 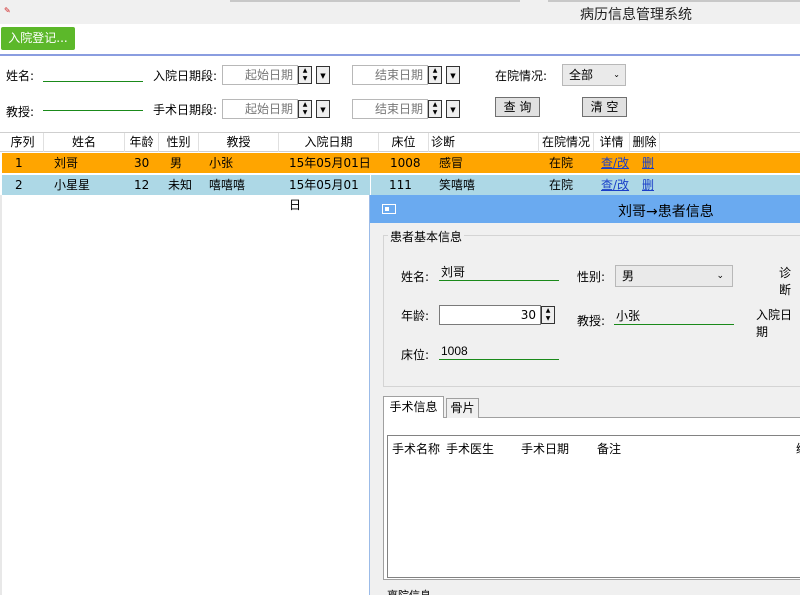 What do you see at coordinates (499, 273) in the screenshot?
I see `name-field: 刘哥` at bounding box center [499, 273].